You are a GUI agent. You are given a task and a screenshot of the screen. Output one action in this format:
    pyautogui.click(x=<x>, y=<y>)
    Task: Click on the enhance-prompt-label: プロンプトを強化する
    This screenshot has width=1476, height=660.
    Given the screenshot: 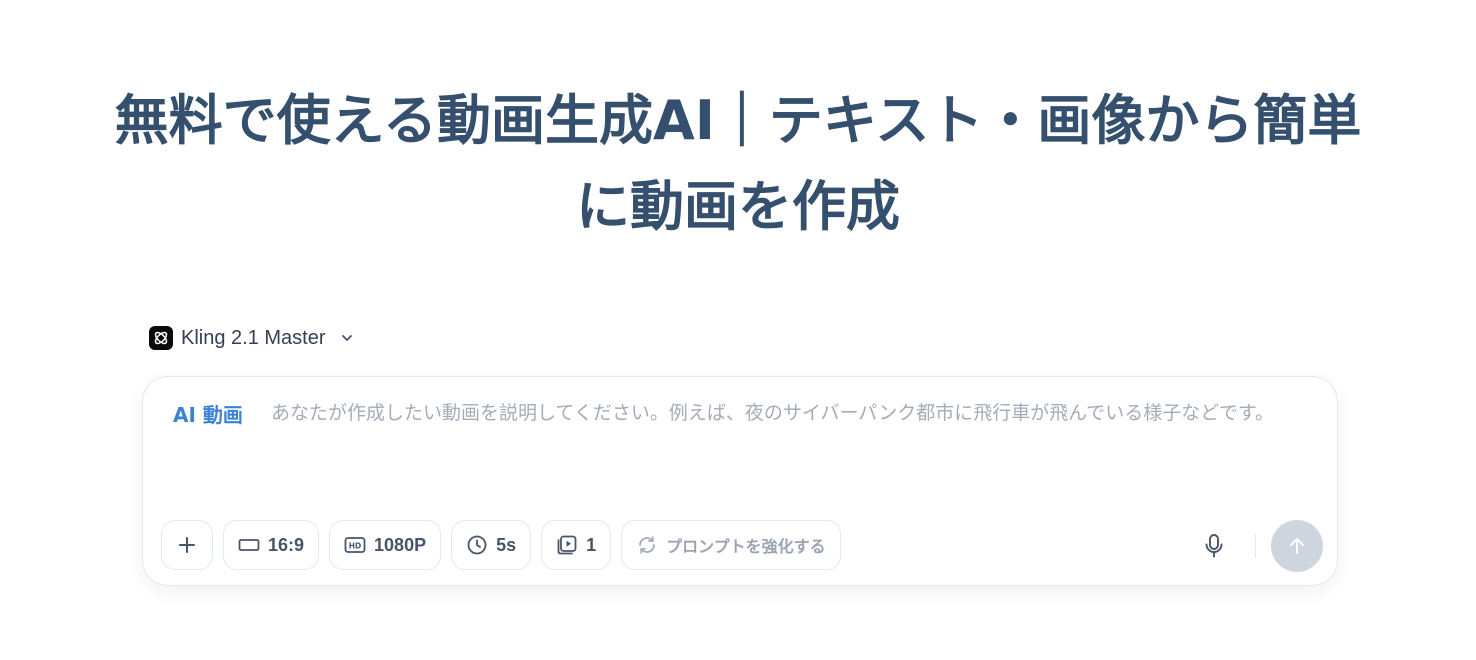 What is the action you would take?
    pyautogui.click(x=746, y=546)
    